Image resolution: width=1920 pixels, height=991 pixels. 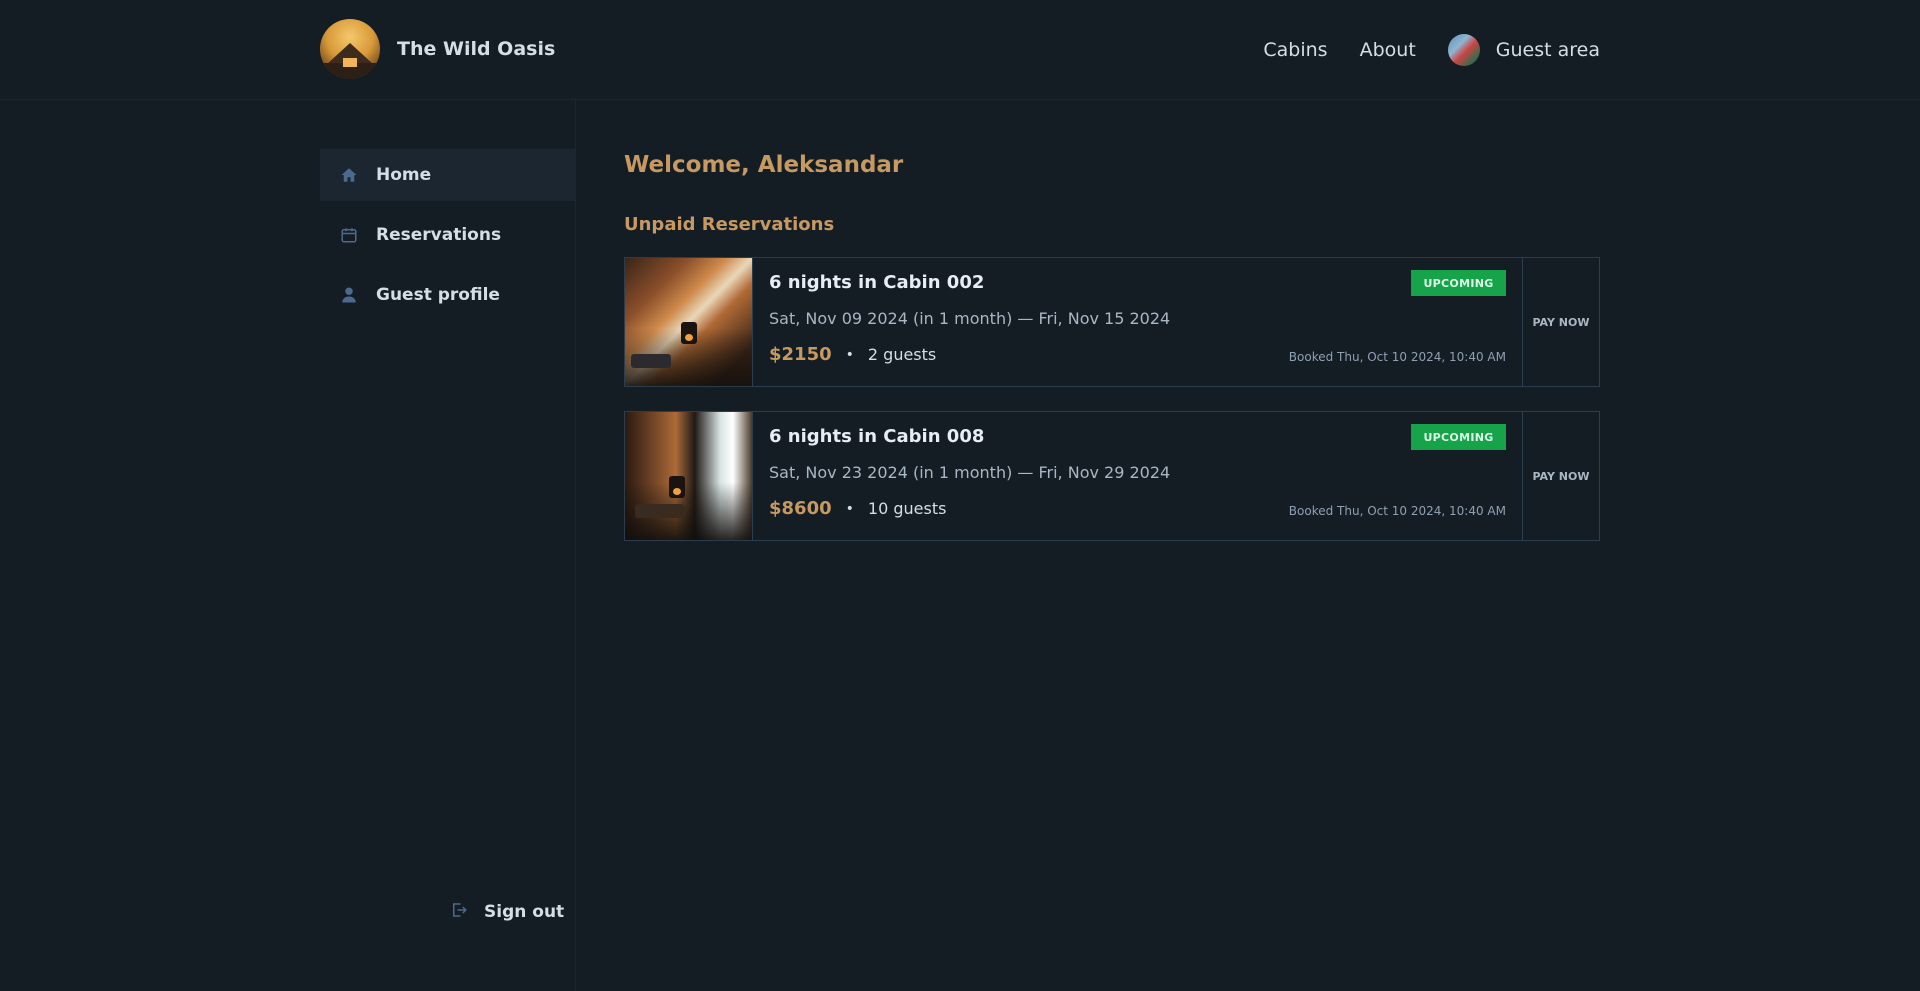 I want to click on brand-name: The Wild Oasis, so click(x=476, y=49).